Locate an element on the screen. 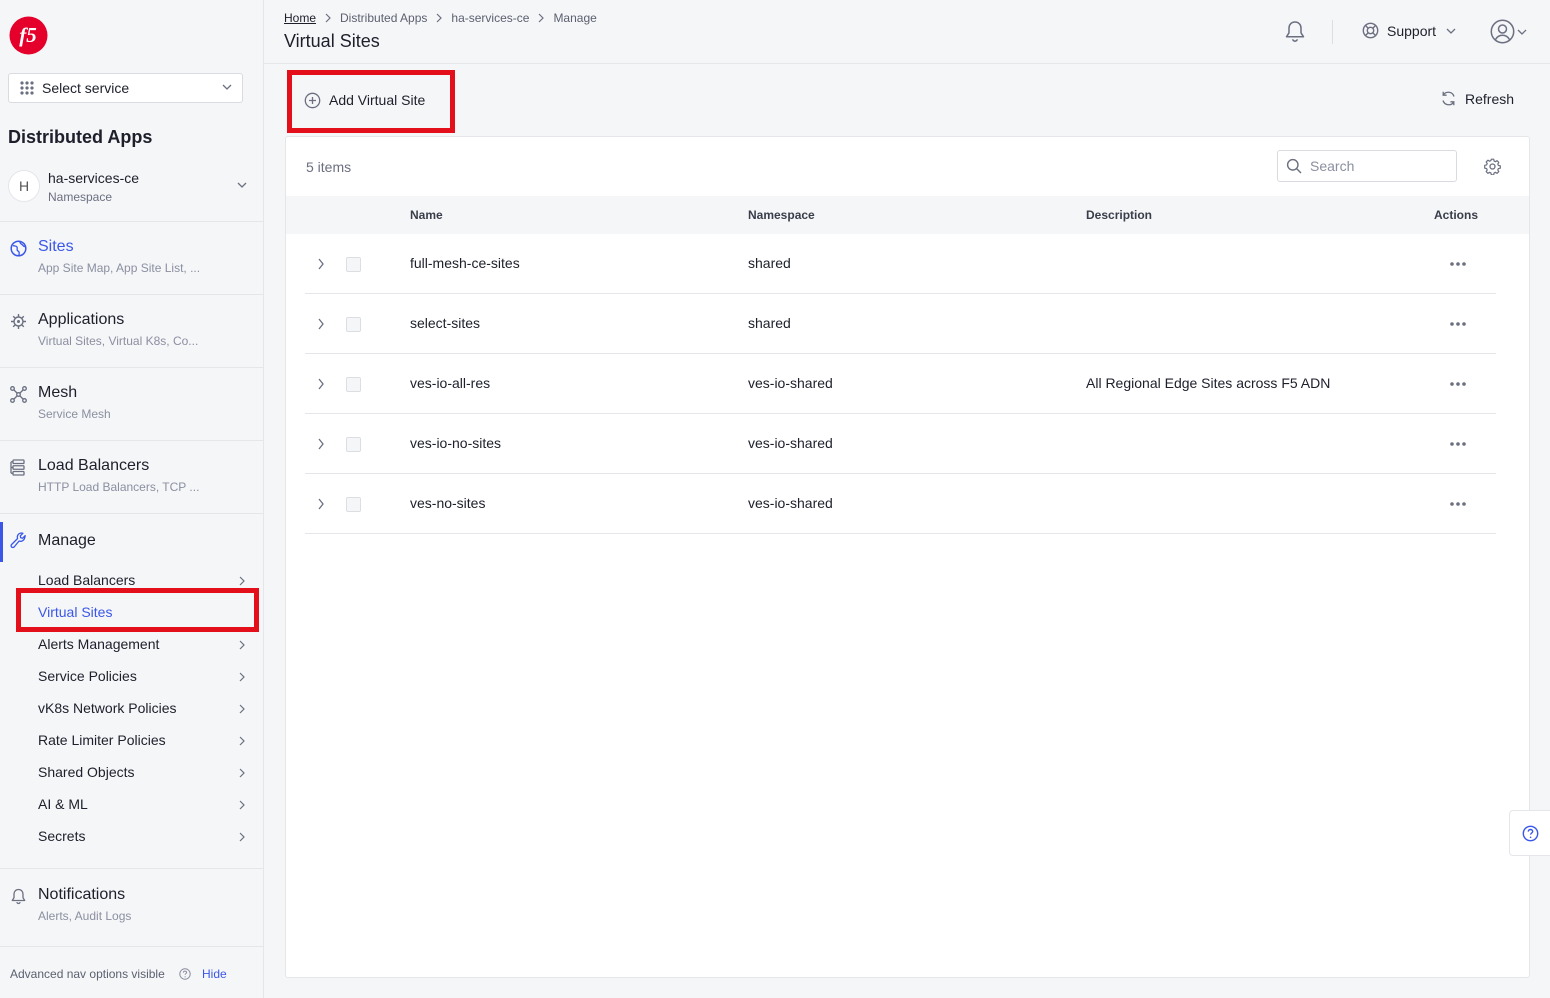 This screenshot has height=998, width=1550. hide-advanced-link: Hide is located at coordinates (214, 974).